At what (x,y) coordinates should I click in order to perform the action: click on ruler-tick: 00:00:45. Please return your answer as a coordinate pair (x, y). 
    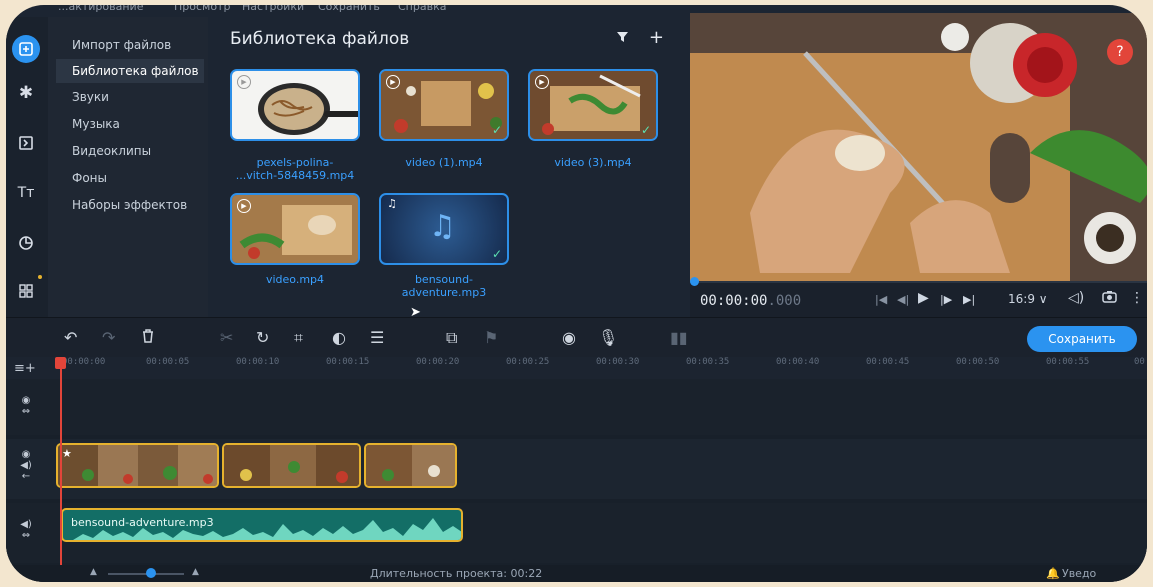
    Looking at the image, I should click on (888, 362).